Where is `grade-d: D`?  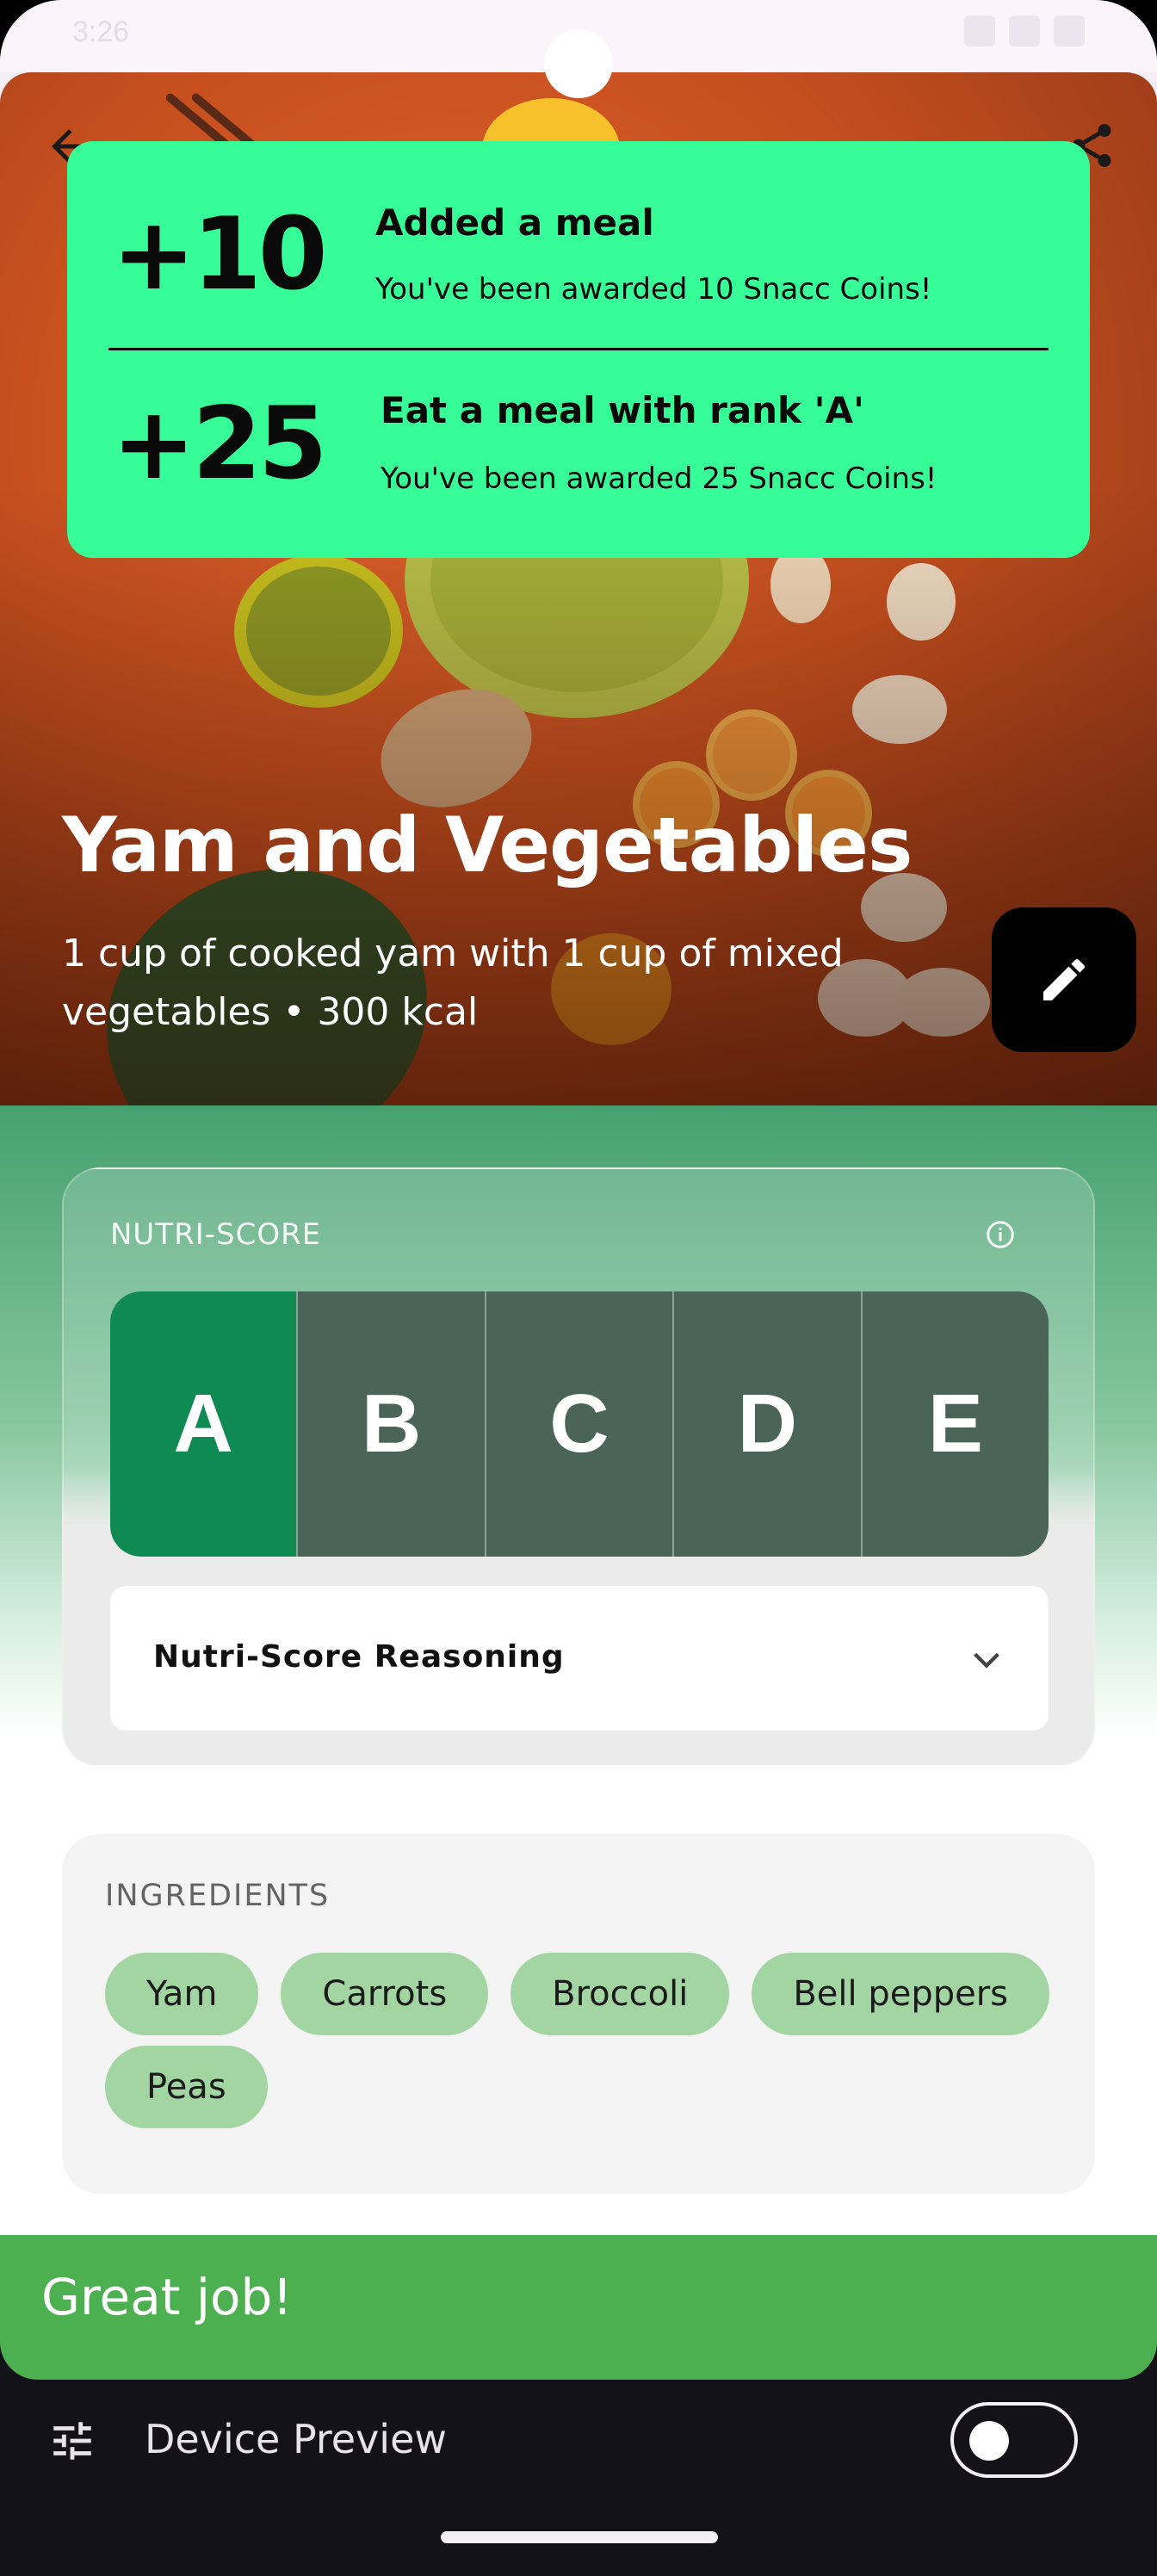 grade-d: D is located at coordinates (766, 1424).